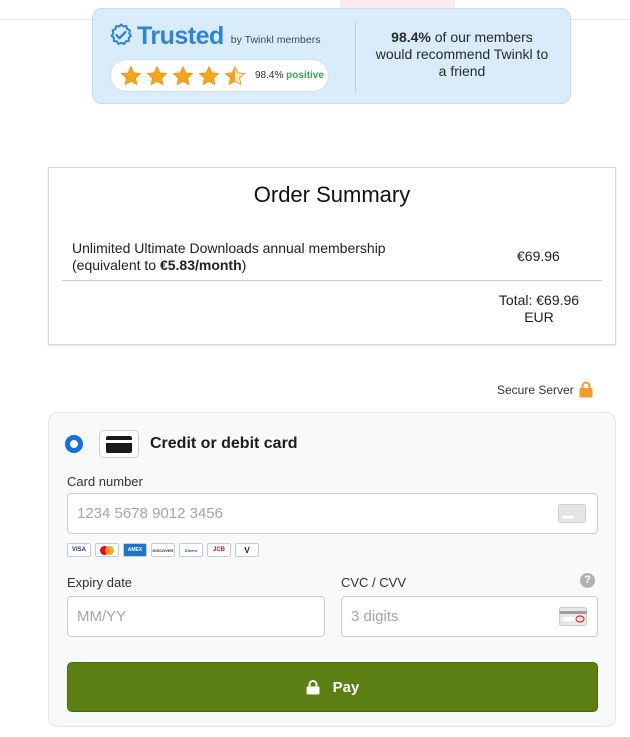 The image size is (630, 737). Describe the element at coordinates (332, 194) in the screenshot. I see `order-summary-title: Order Summary` at that location.